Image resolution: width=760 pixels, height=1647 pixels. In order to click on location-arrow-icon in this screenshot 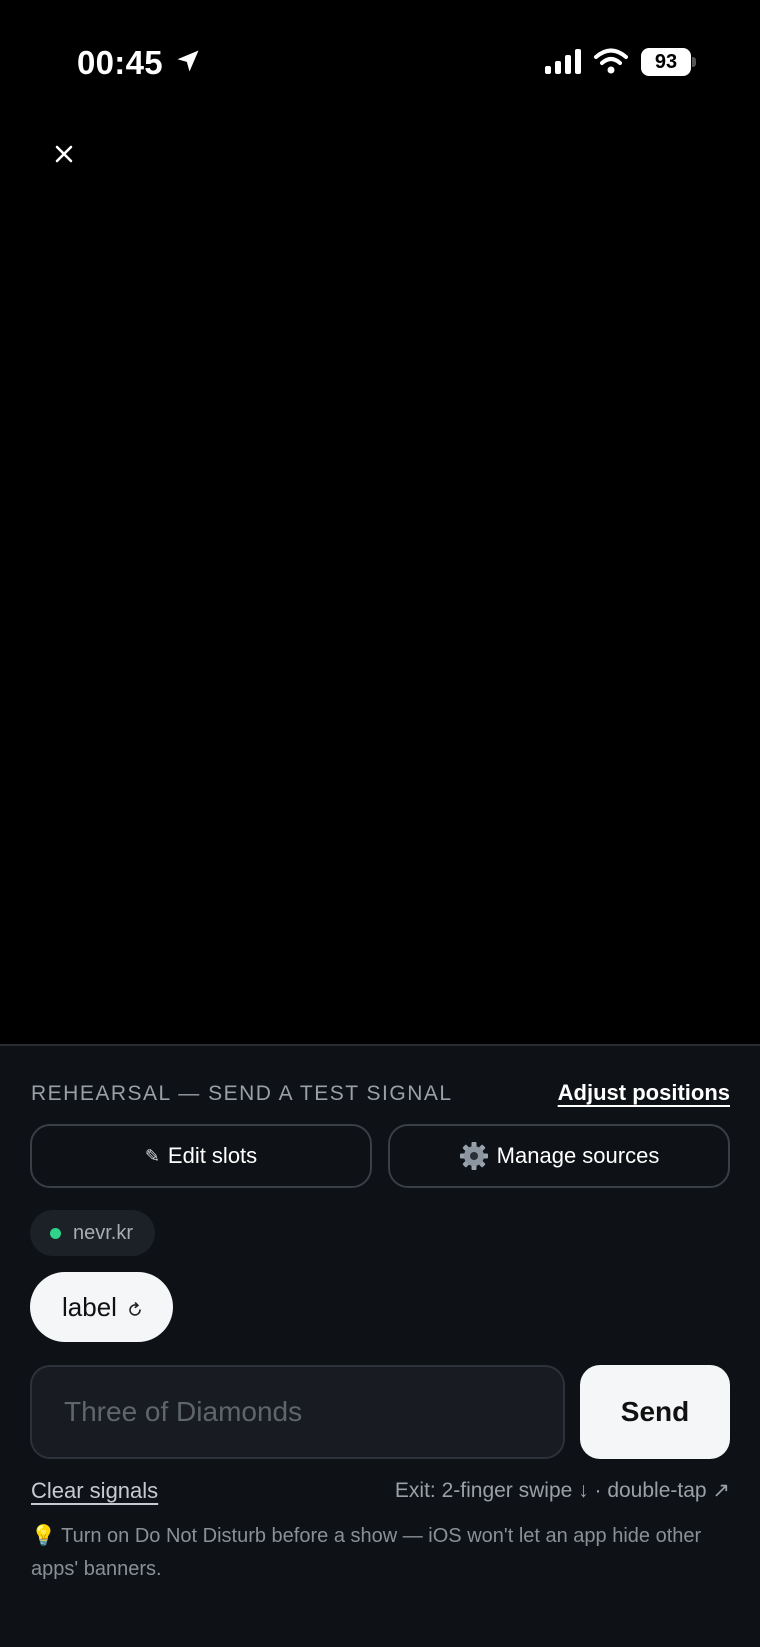, I will do `click(188, 61)`.